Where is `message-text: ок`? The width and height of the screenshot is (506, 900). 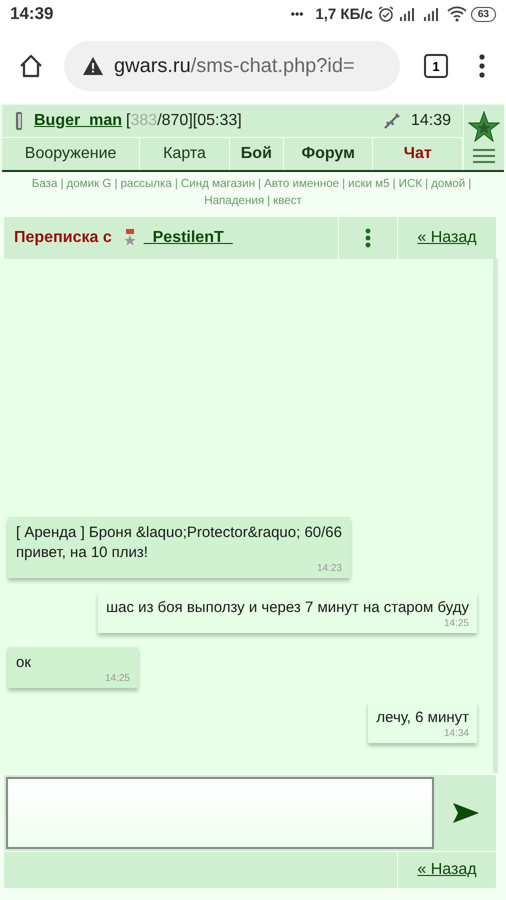
message-text: ок is located at coordinates (24, 663).